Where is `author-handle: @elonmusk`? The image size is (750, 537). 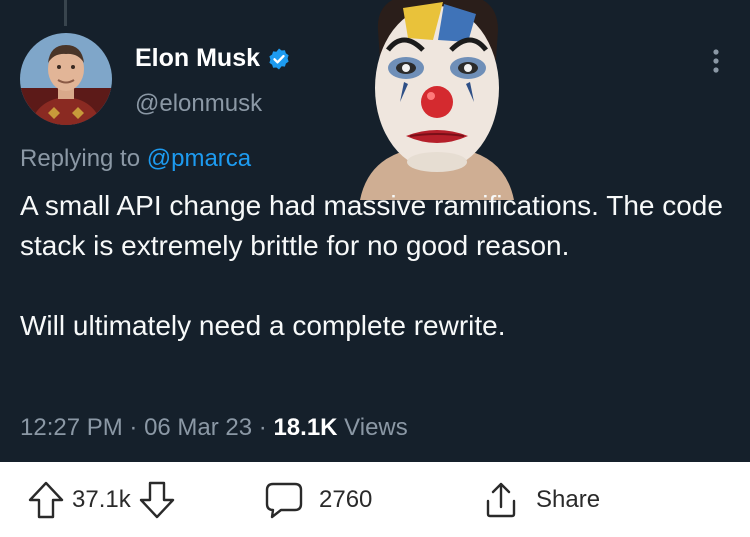
author-handle: @elonmusk is located at coordinates (198, 104).